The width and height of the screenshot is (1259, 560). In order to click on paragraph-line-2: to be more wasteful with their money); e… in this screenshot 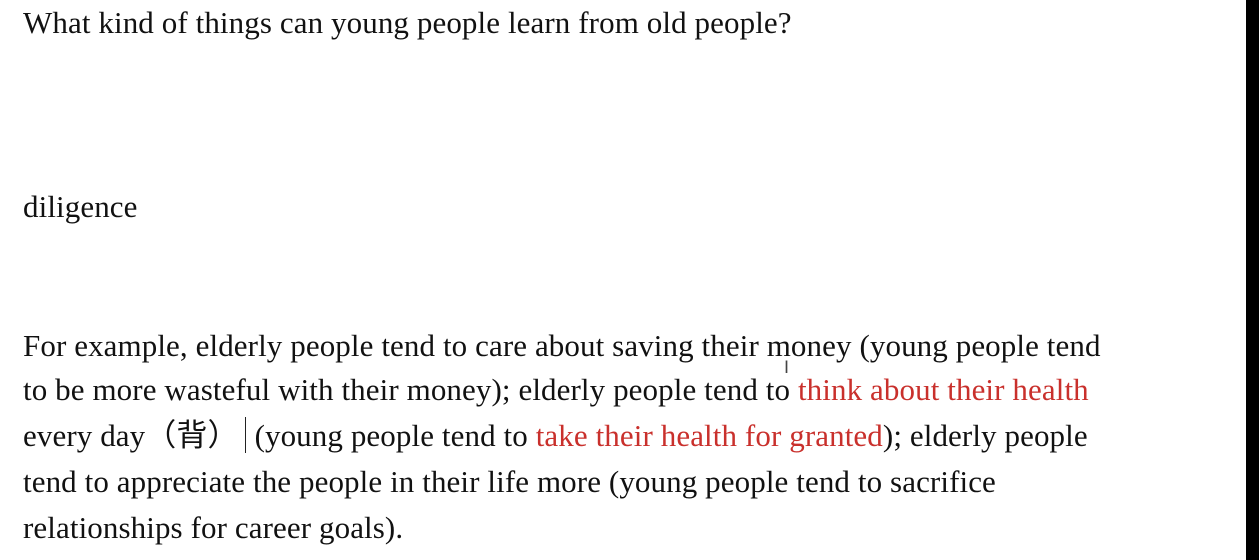, I will do `click(556, 389)`.